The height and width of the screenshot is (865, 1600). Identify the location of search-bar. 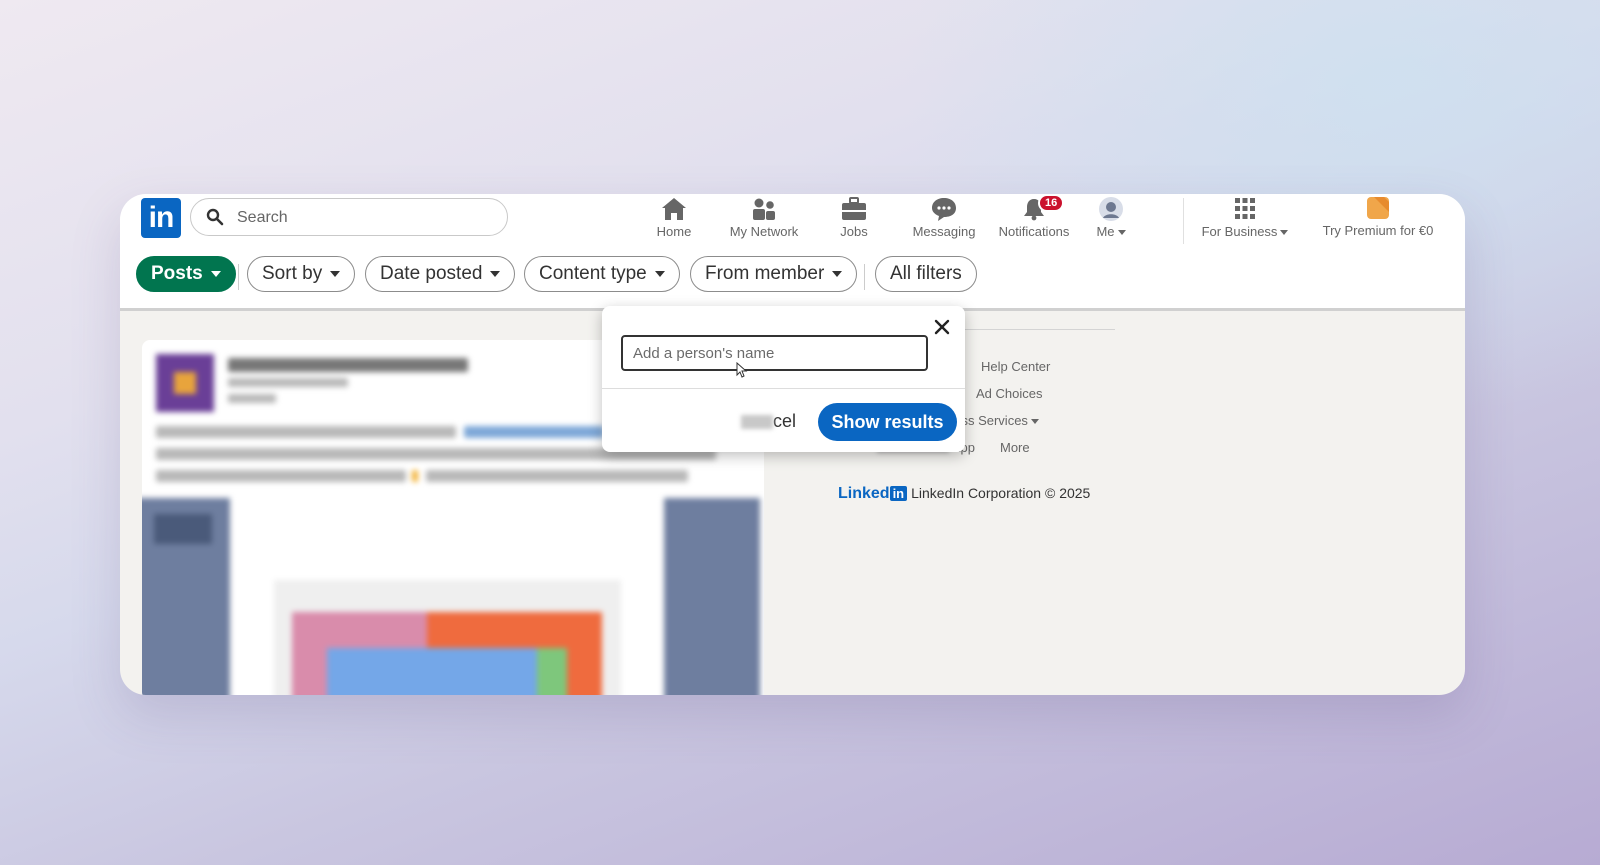
(349, 217).